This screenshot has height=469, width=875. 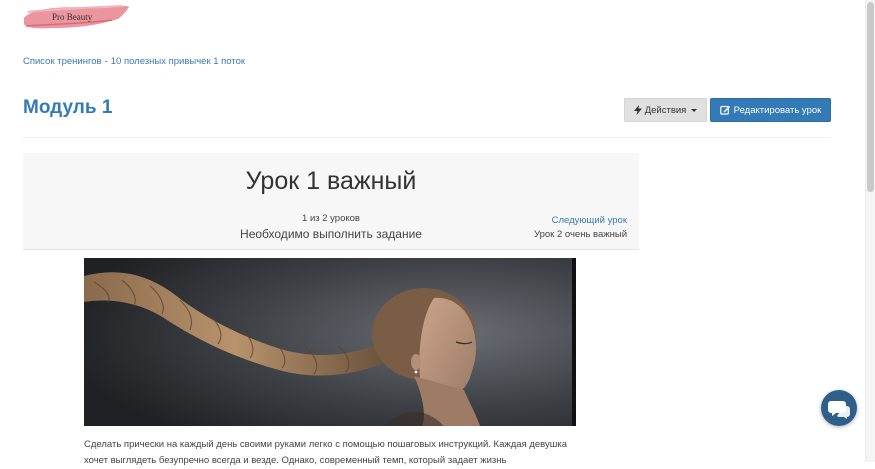 What do you see at coordinates (870, 231) in the screenshot?
I see `page-scrollbar` at bounding box center [870, 231].